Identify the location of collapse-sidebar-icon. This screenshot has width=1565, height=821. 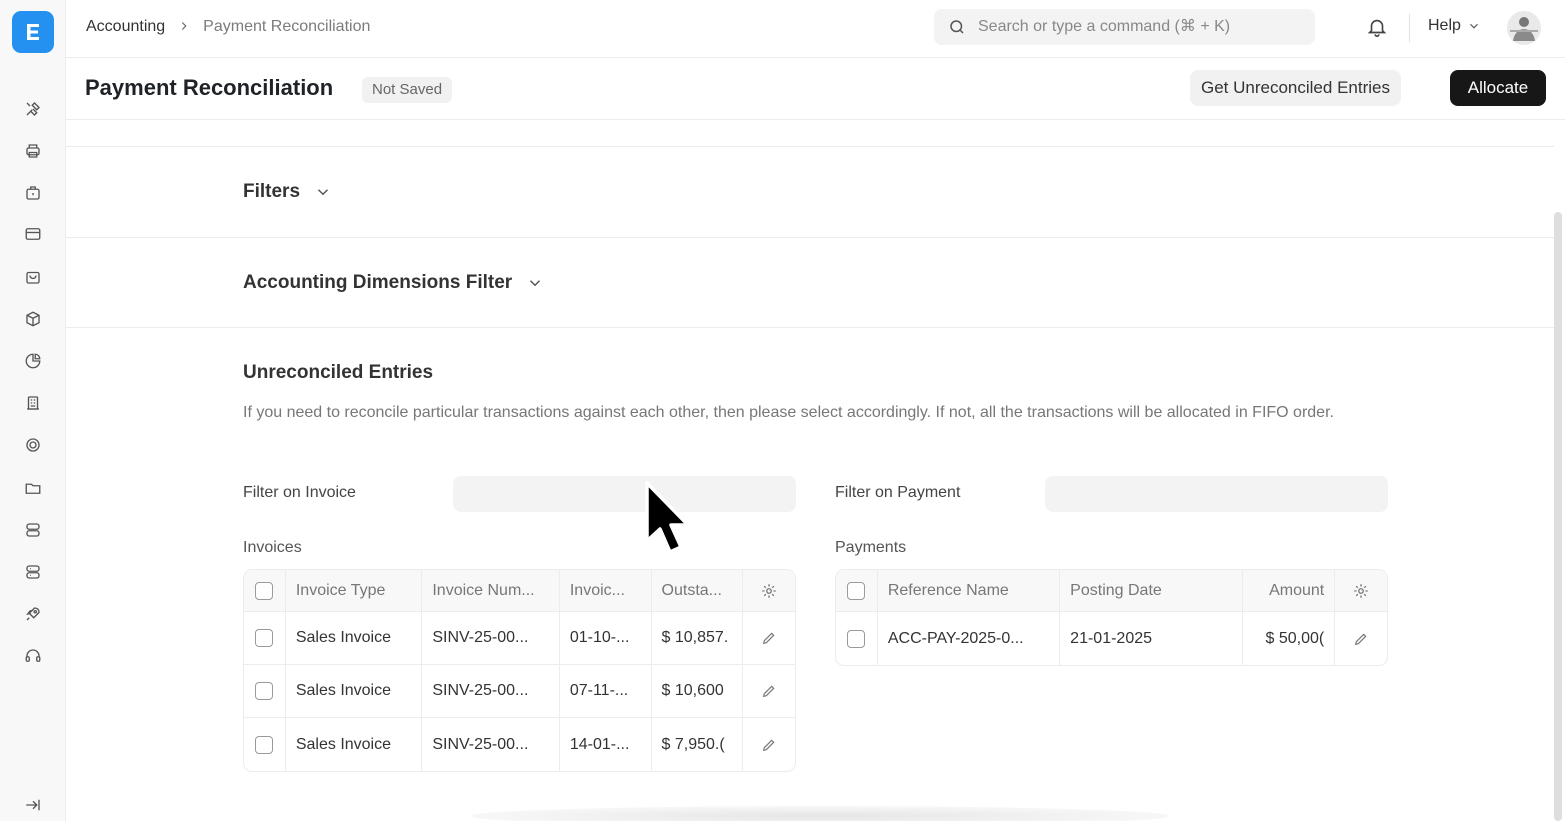
(33, 805).